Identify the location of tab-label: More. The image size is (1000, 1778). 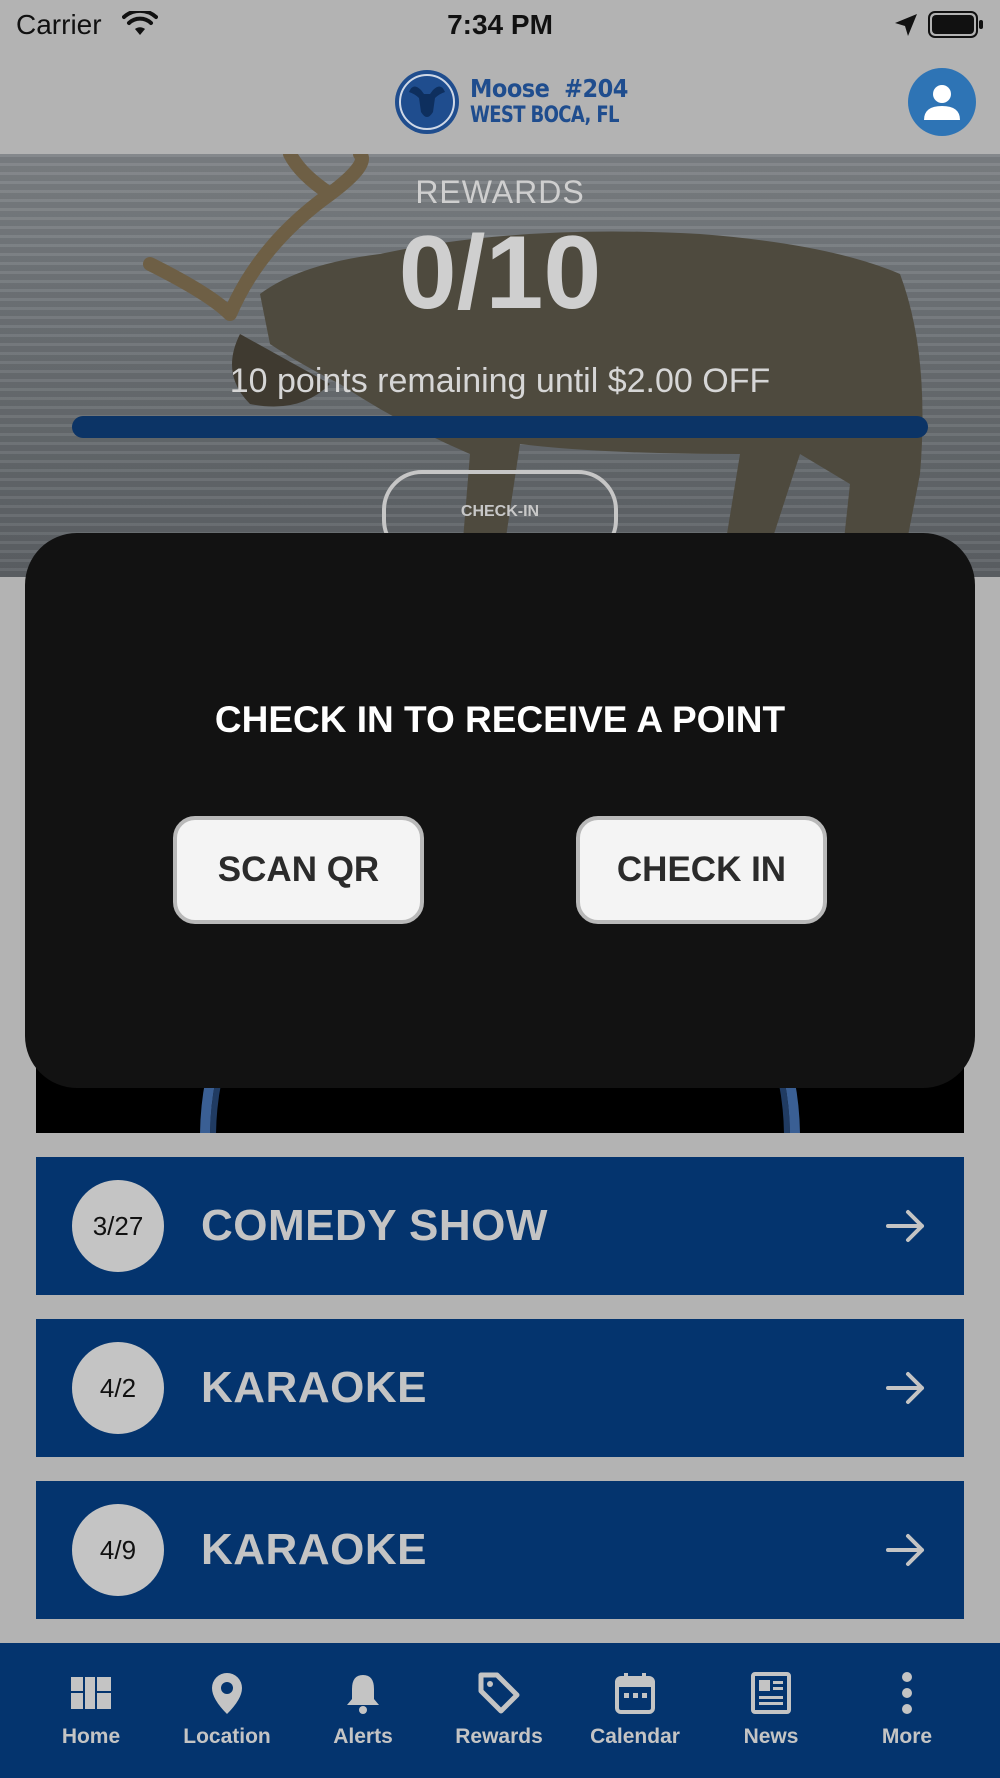
(907, 1736).